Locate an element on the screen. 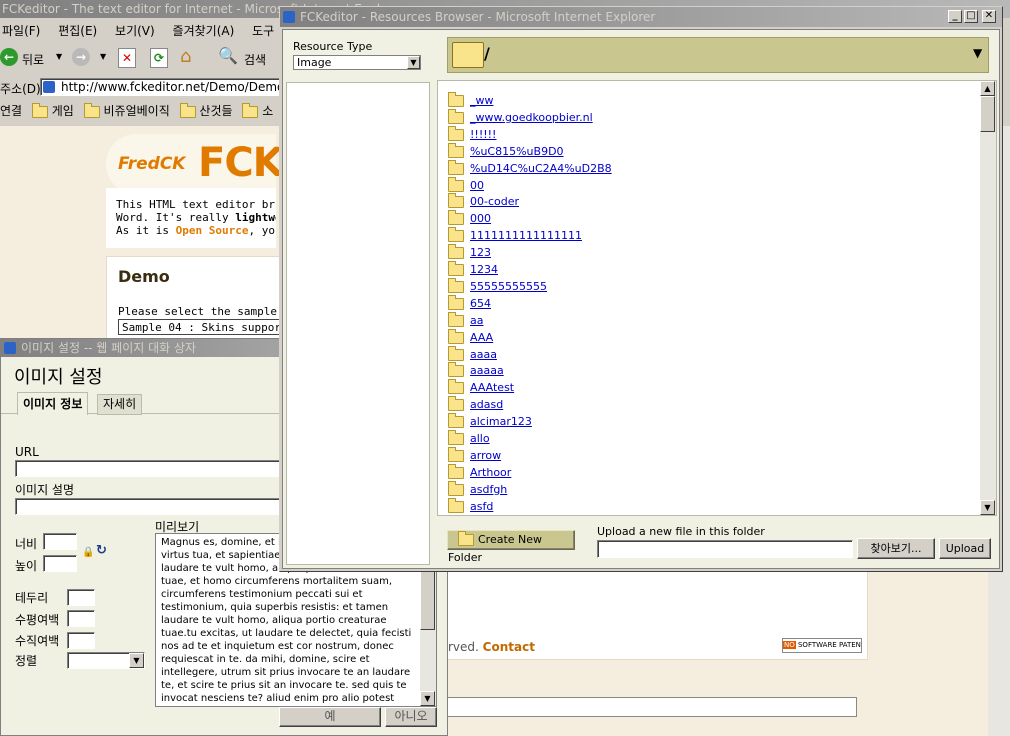 The image size is (1010, 736). folder-list-item: AAAtest is located at coordinates (481, 387).